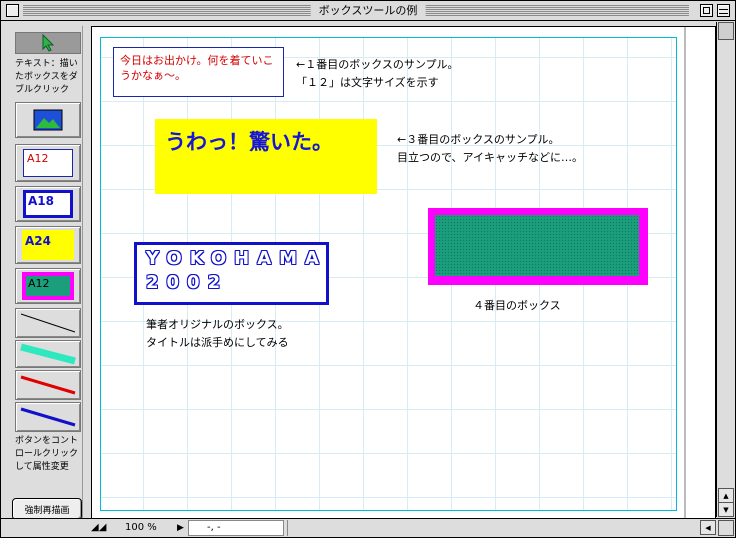 Image resolution: width=736 pixels, height=538 pixels. I want to click on teal-line-icon, so click(48, 354).